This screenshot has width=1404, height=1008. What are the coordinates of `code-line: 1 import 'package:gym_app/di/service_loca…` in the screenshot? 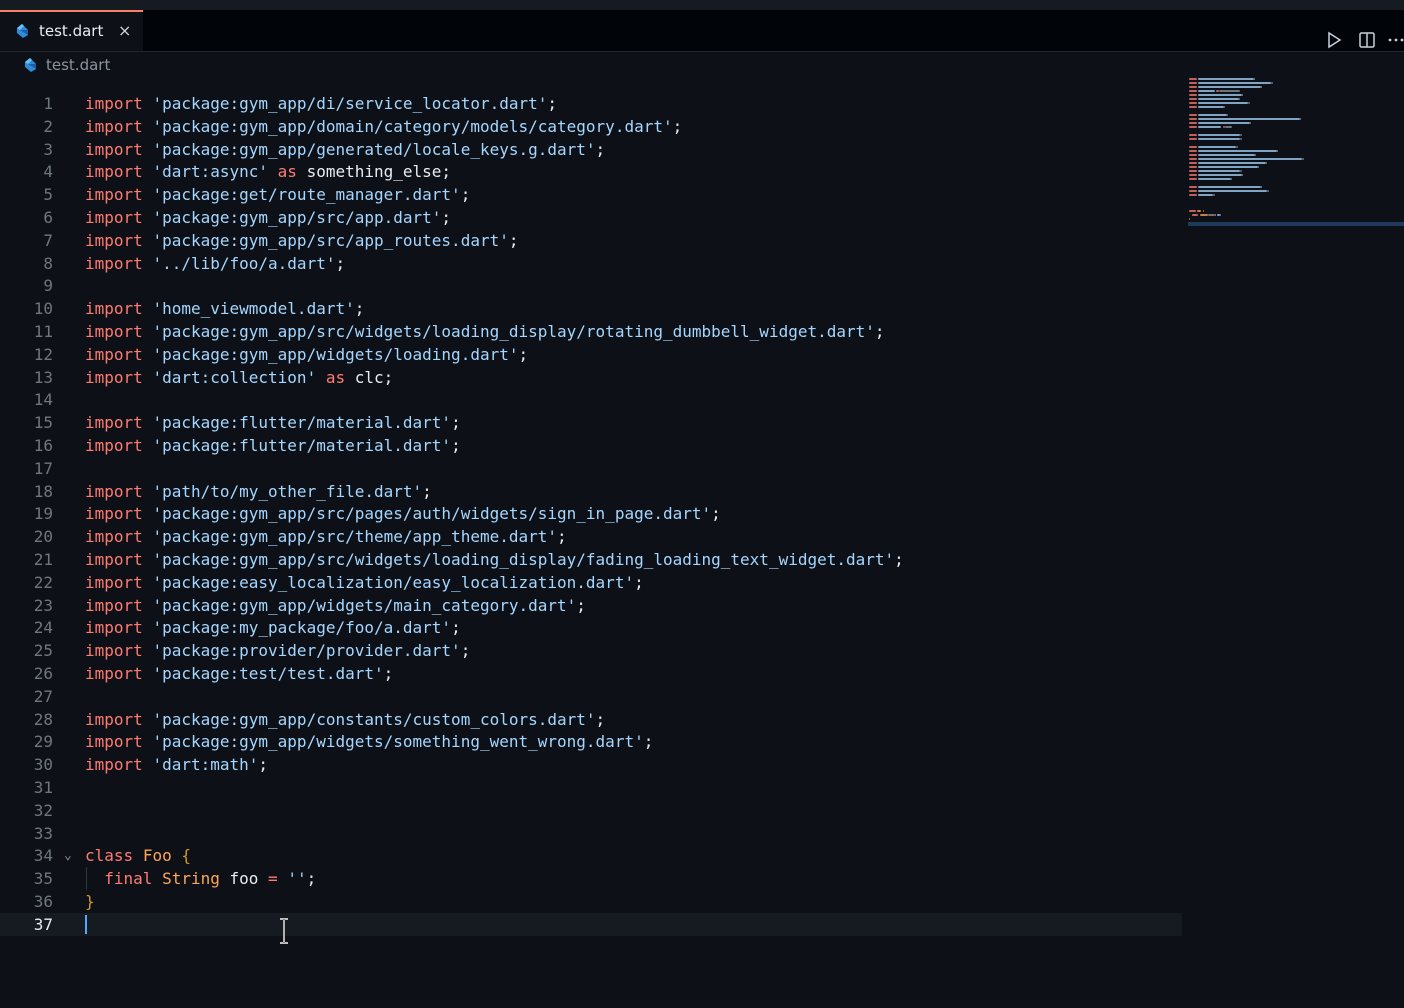 It's located at (591, 103).